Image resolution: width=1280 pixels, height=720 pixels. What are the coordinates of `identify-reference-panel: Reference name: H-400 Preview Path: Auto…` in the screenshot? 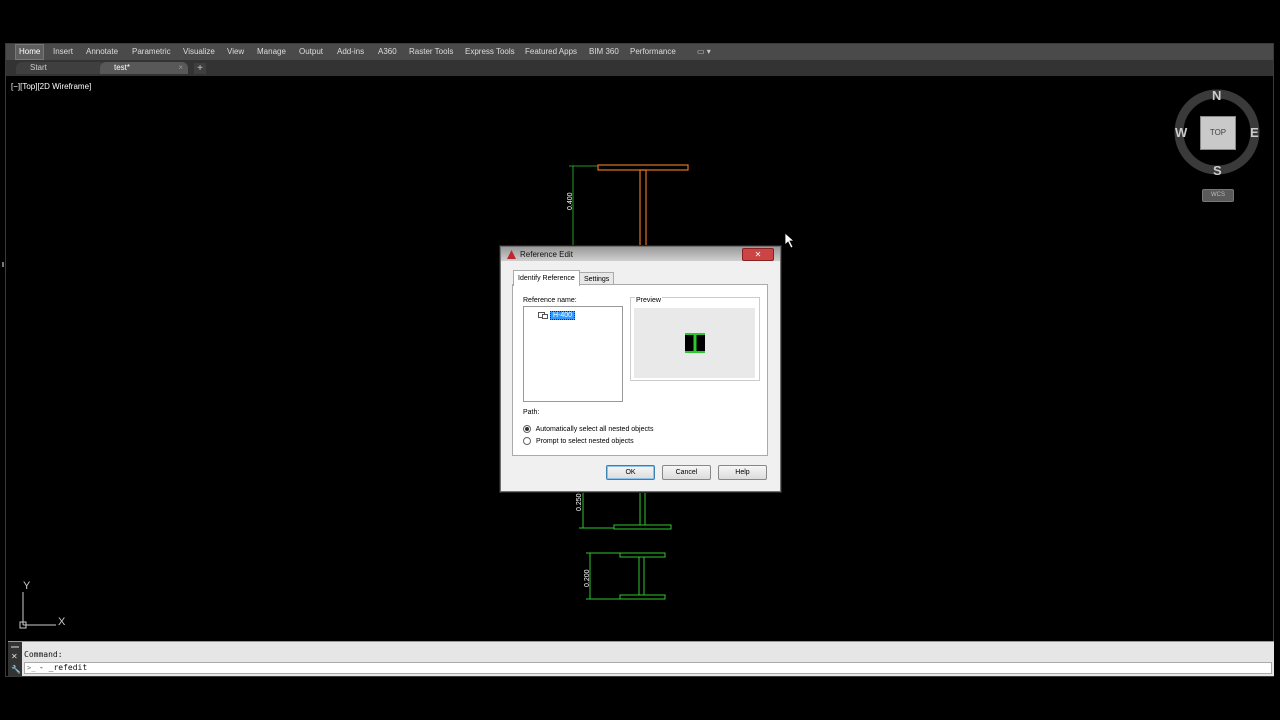 It's located at (640, 370).